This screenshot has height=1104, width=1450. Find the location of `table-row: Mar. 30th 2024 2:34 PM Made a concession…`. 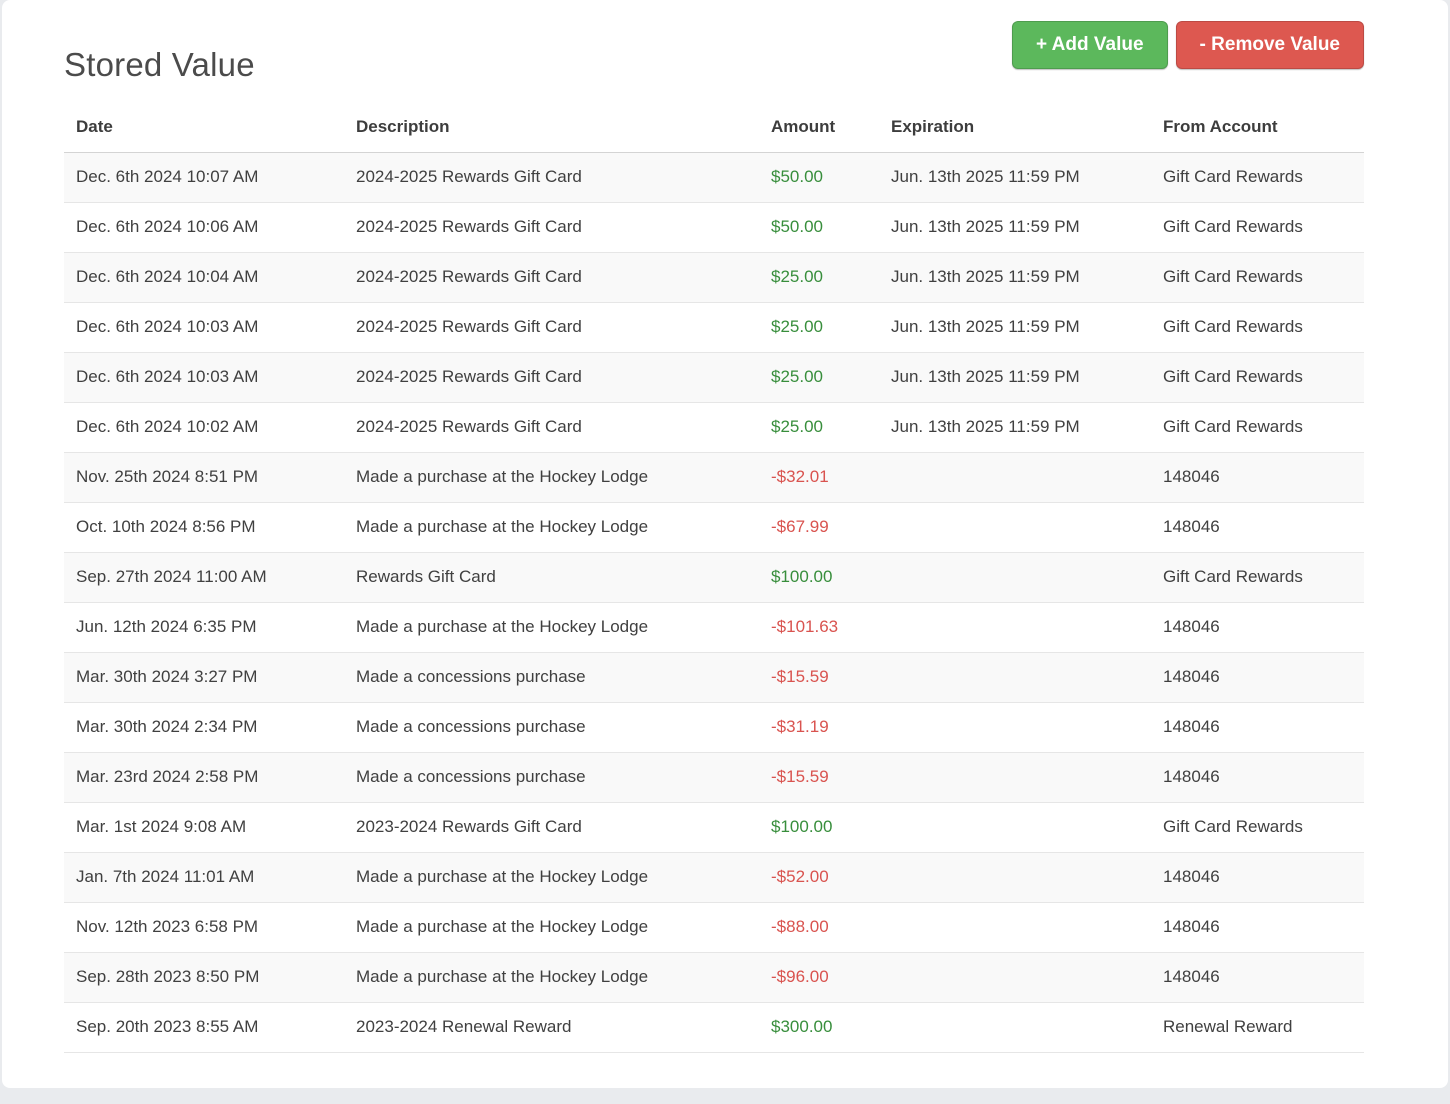

table-row: Mar. 30th 2024 2:34 PM Made a concession… is located at coordinates (714, 727).